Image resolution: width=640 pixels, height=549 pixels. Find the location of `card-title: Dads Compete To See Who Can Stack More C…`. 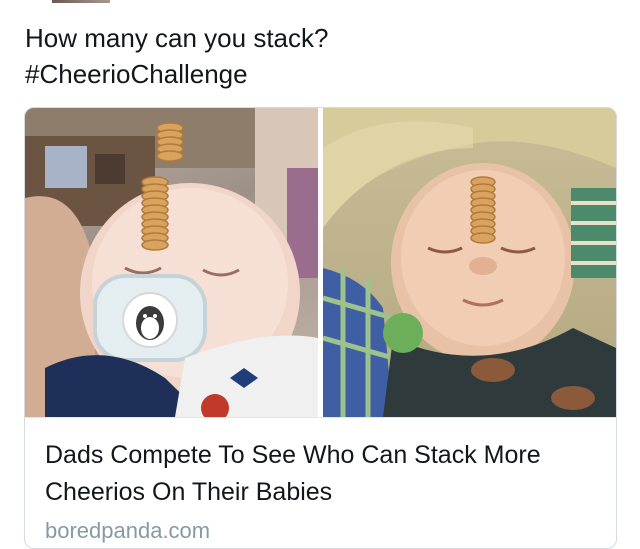

card-title: Dads Compete To See Who Can Stack More C… is located at coordinates (315, 474).